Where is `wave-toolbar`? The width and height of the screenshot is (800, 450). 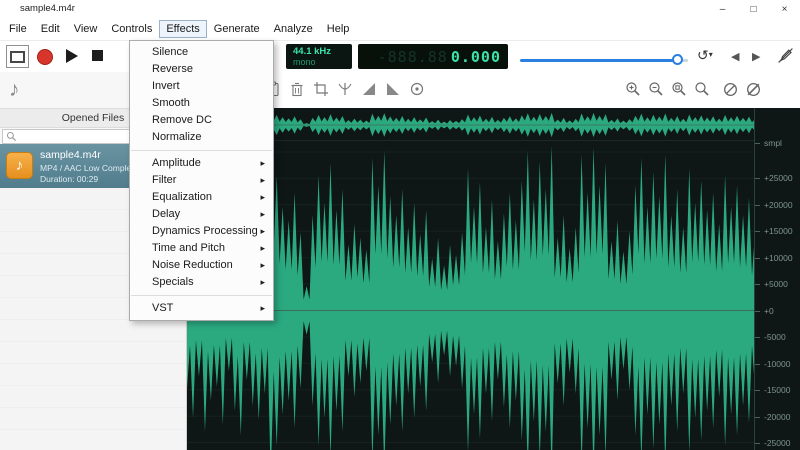 wave-toolbar is located at coordinates (493, 90).